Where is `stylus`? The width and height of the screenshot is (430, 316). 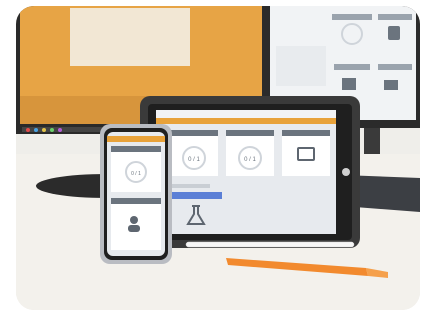 stylus is located at coordinates (270, 244).